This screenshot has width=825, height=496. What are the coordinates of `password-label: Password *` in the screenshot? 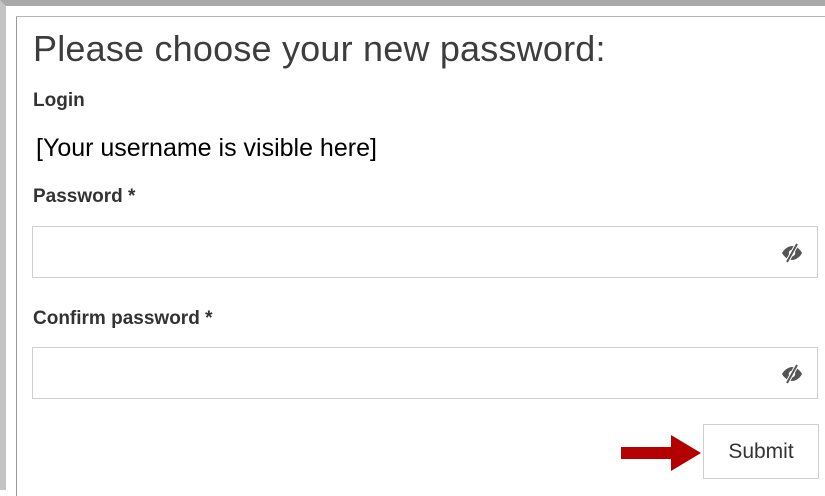 It's located at (84, 196).